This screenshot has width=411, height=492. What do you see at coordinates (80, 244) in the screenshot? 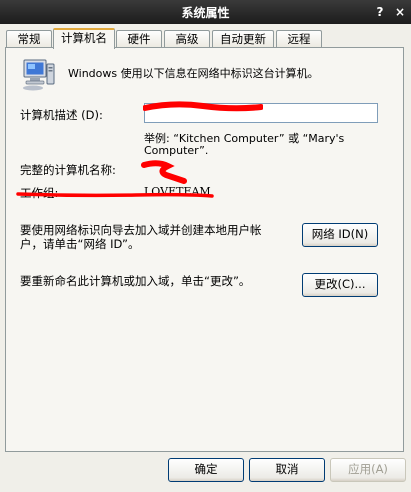
I see `network-id-text-line2: 户，请单击“网络 ID”。` at bounding box center [80, 244].